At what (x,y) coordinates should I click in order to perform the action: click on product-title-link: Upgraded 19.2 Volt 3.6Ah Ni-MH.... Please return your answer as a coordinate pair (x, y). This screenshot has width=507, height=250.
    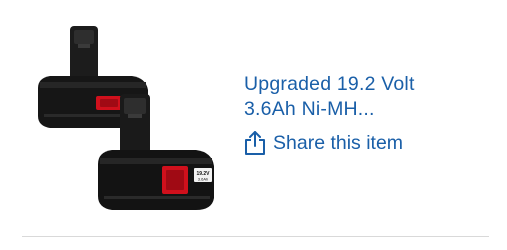
    Looking at the image, I should click on (369, 97).